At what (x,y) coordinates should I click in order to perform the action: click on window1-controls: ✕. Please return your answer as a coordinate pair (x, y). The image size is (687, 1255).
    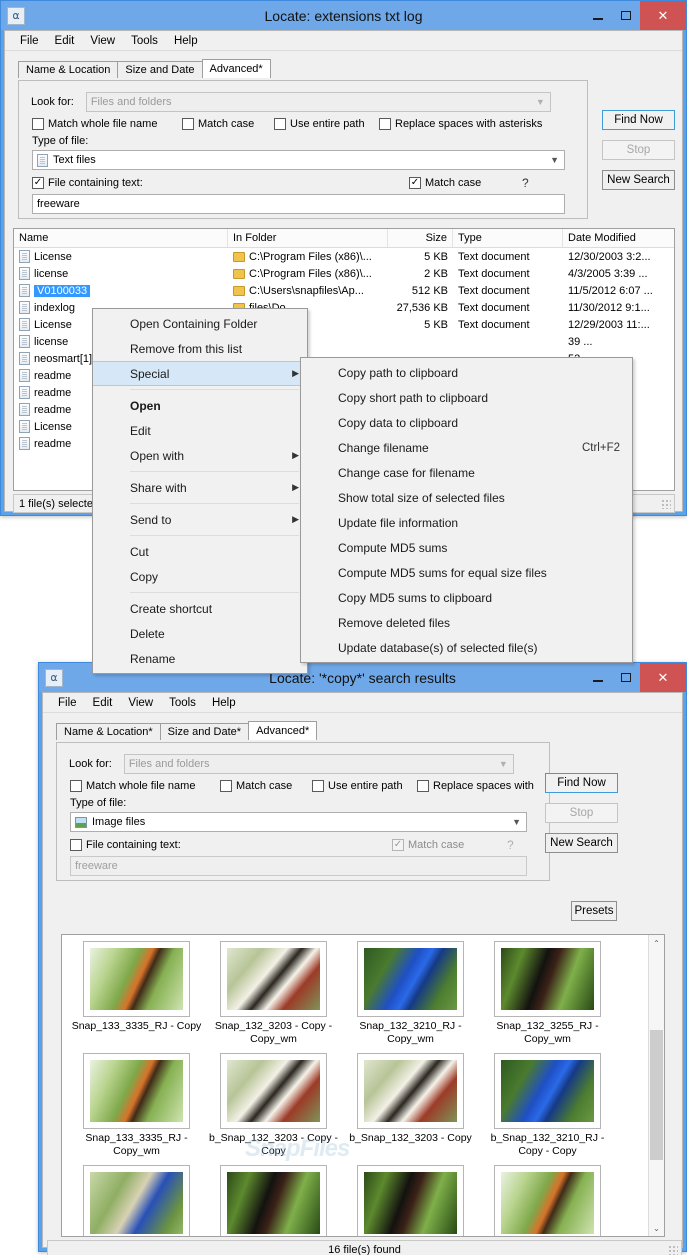
    Looking at the image, I should click on (635, 15).